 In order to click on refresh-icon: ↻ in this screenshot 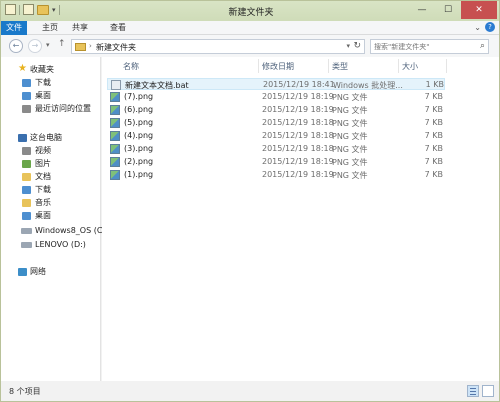, I will do `click(357, 46)`.